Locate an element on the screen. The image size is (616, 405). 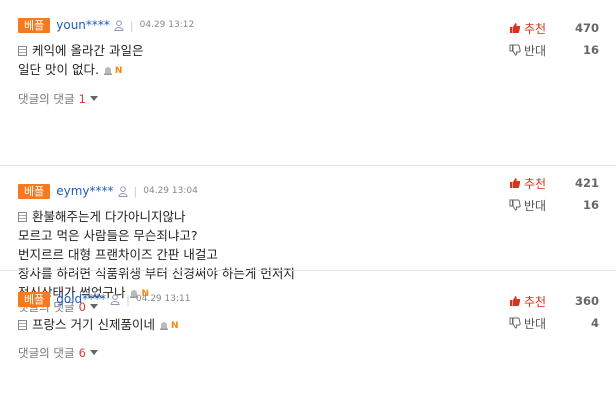
comment-date: 04.29 13:04 is located at coordinates (170, 191).